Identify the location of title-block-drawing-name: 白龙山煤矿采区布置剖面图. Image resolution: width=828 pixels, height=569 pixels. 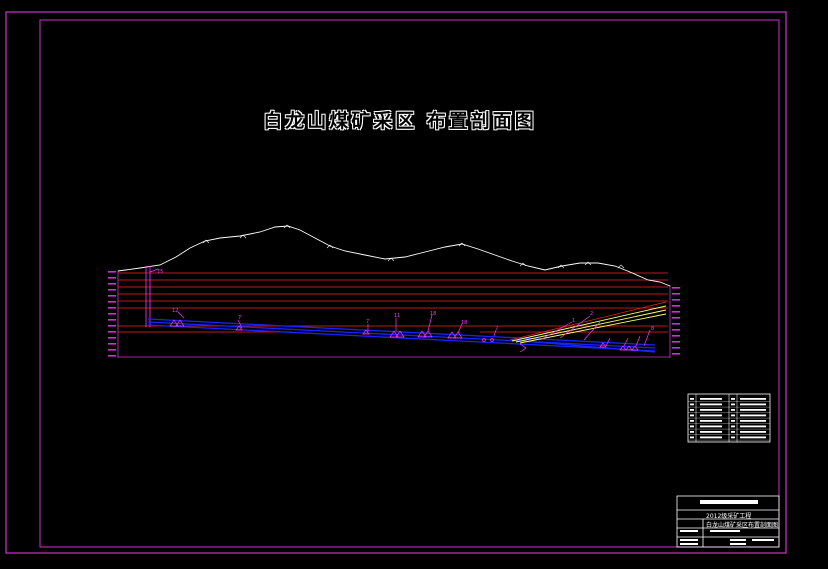
(742, 525).